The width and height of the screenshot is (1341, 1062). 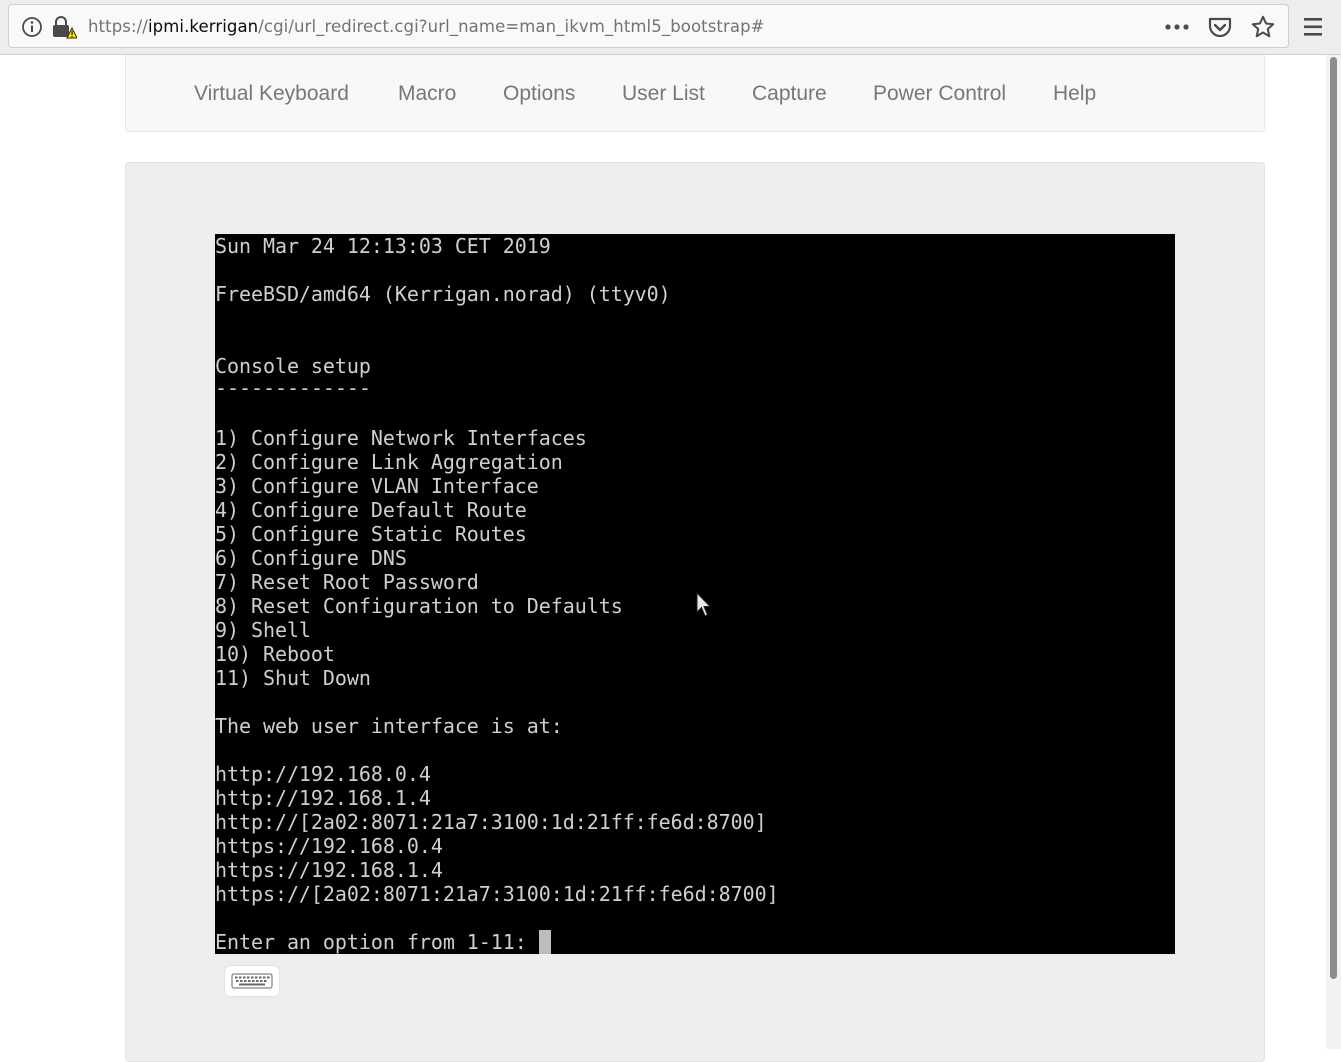 I want to click on console-line: https://192.168.1.4, so click(x=329, y=870).